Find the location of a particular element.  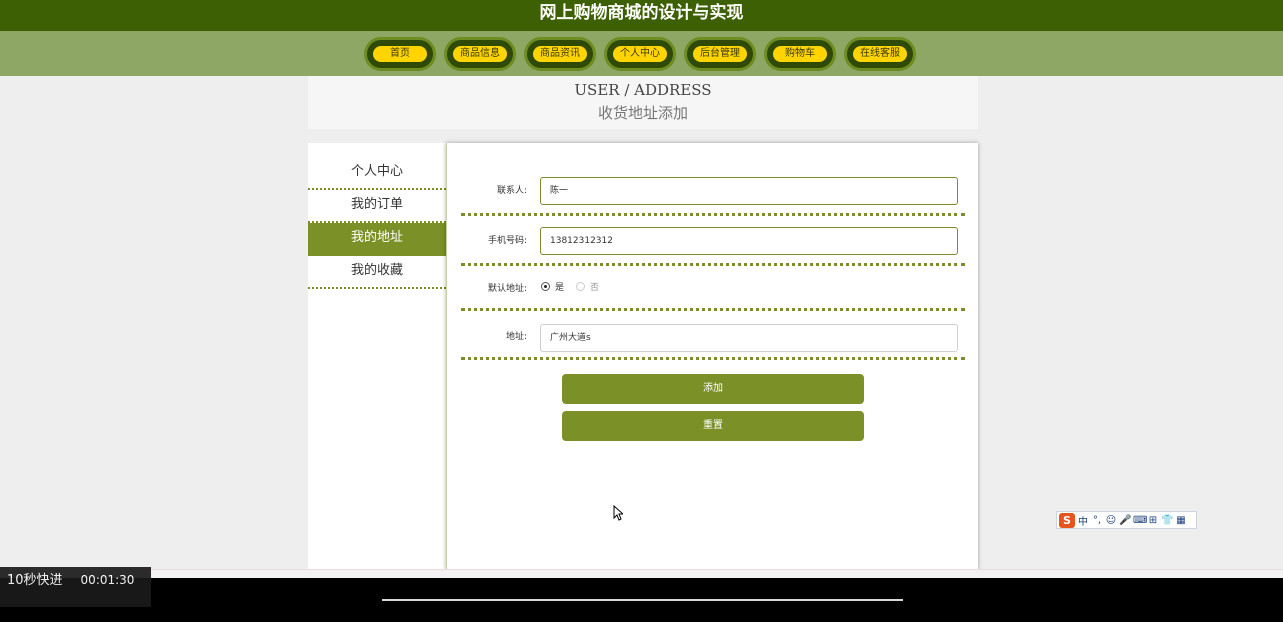

nav-products: 商品信息 is located at coordinates (480, 54).